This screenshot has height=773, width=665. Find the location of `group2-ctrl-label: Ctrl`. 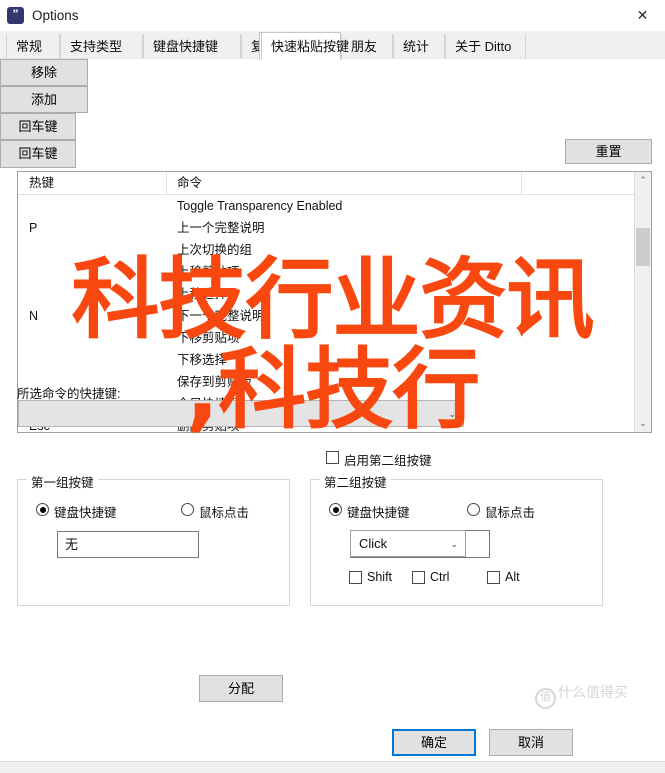

group2-ctrl-label: Ctrl is located at coordinates (440, 577).